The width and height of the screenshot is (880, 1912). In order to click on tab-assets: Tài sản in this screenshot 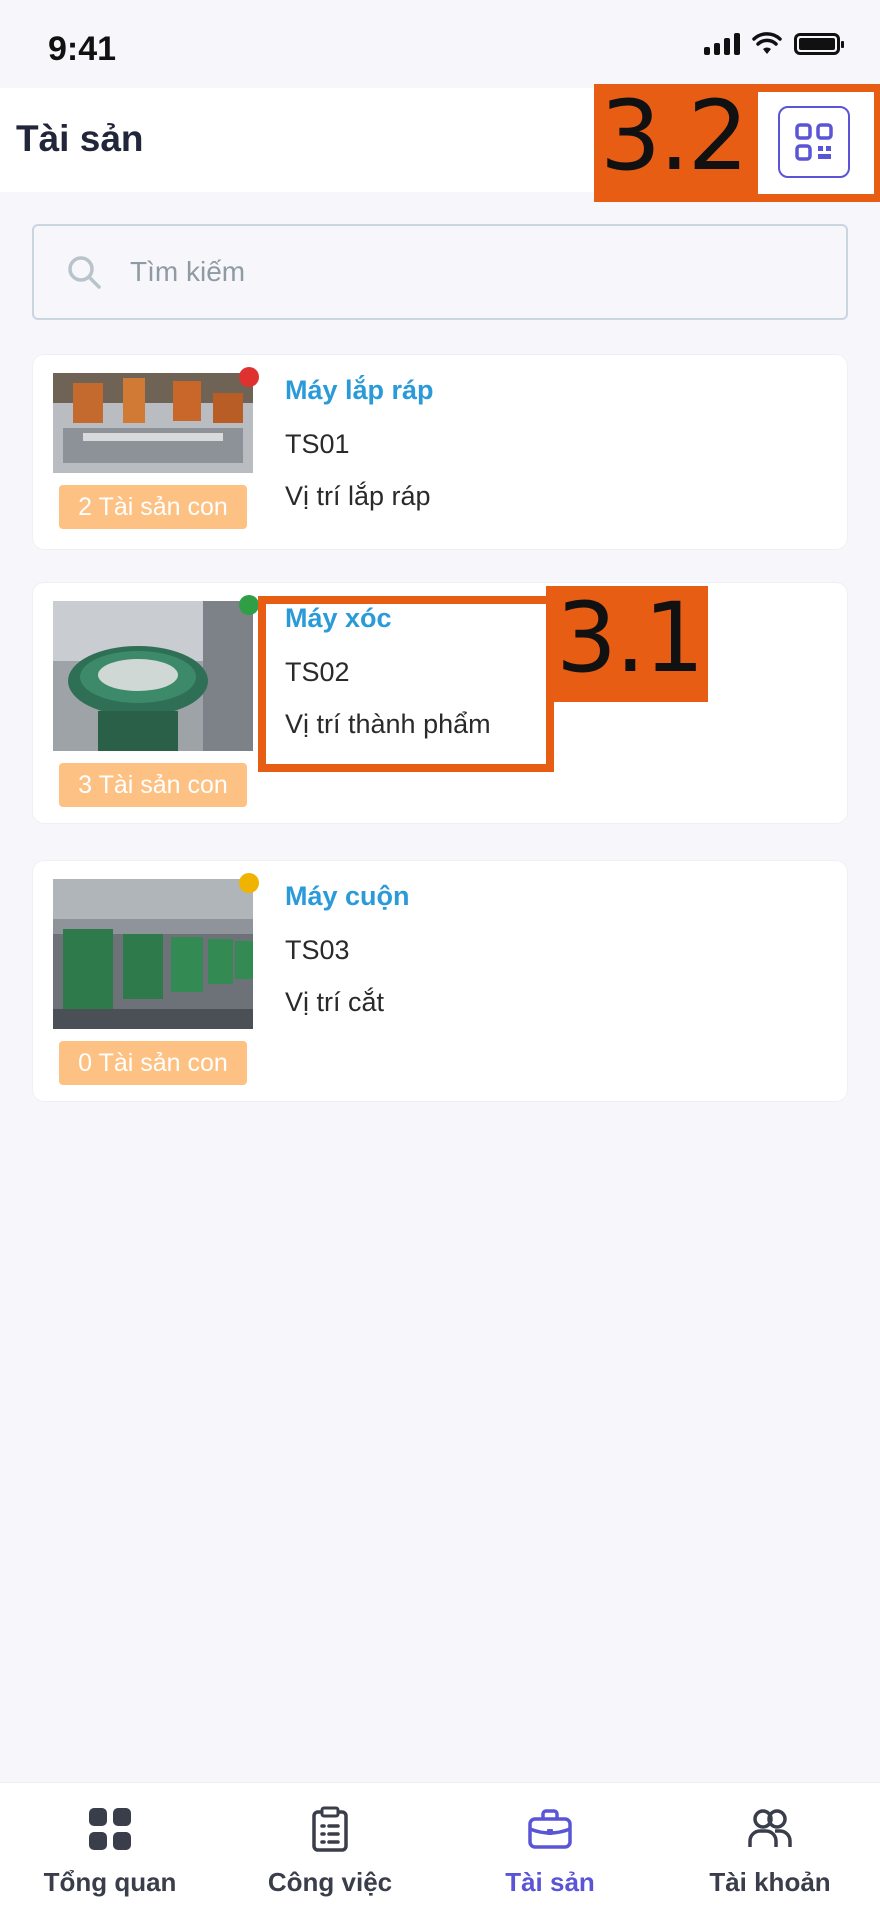, I will do `click(550, 1847)`.